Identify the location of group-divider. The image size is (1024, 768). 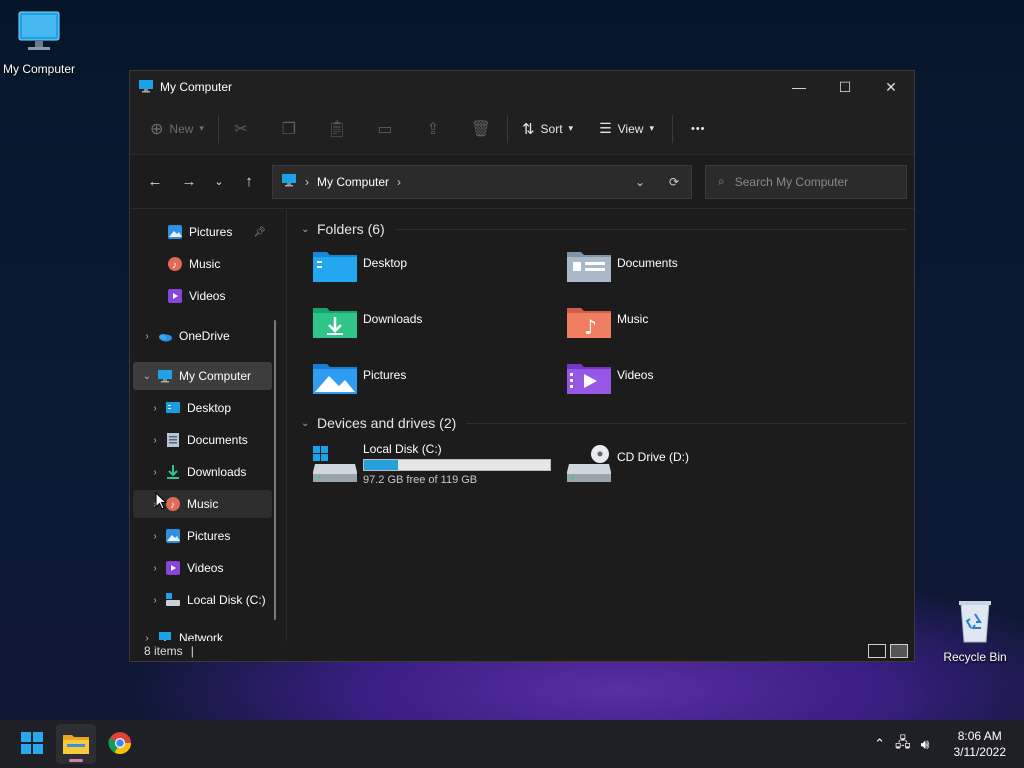
(650, 229).